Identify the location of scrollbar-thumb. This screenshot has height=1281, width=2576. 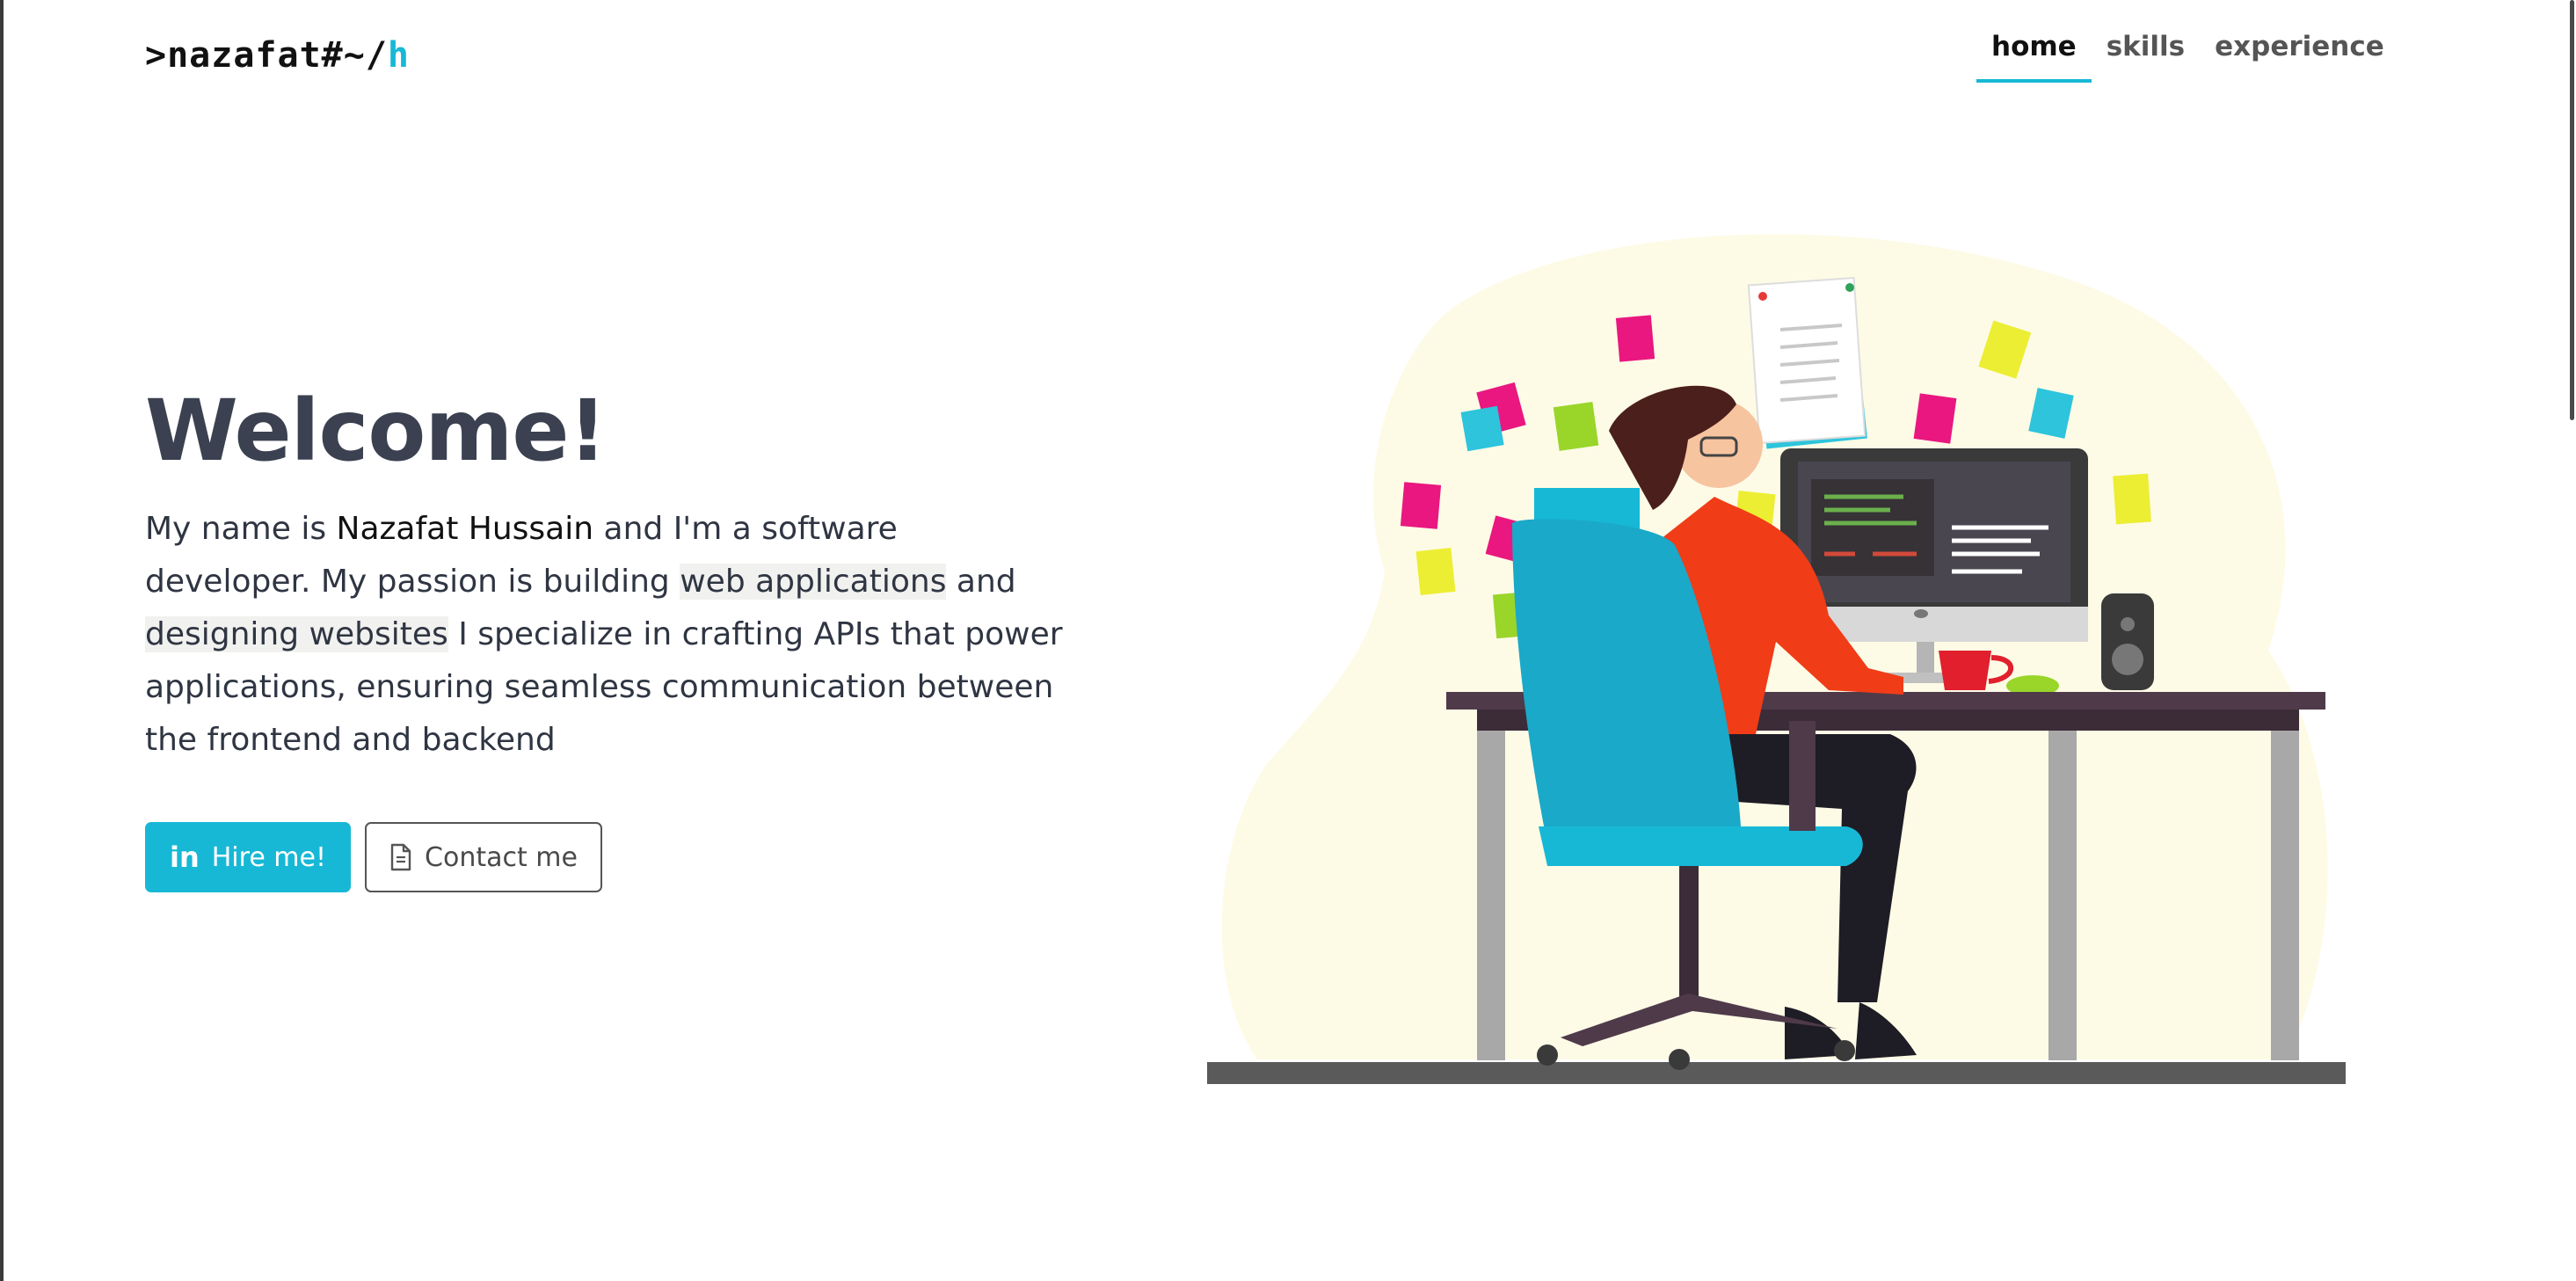
(2572, 210).